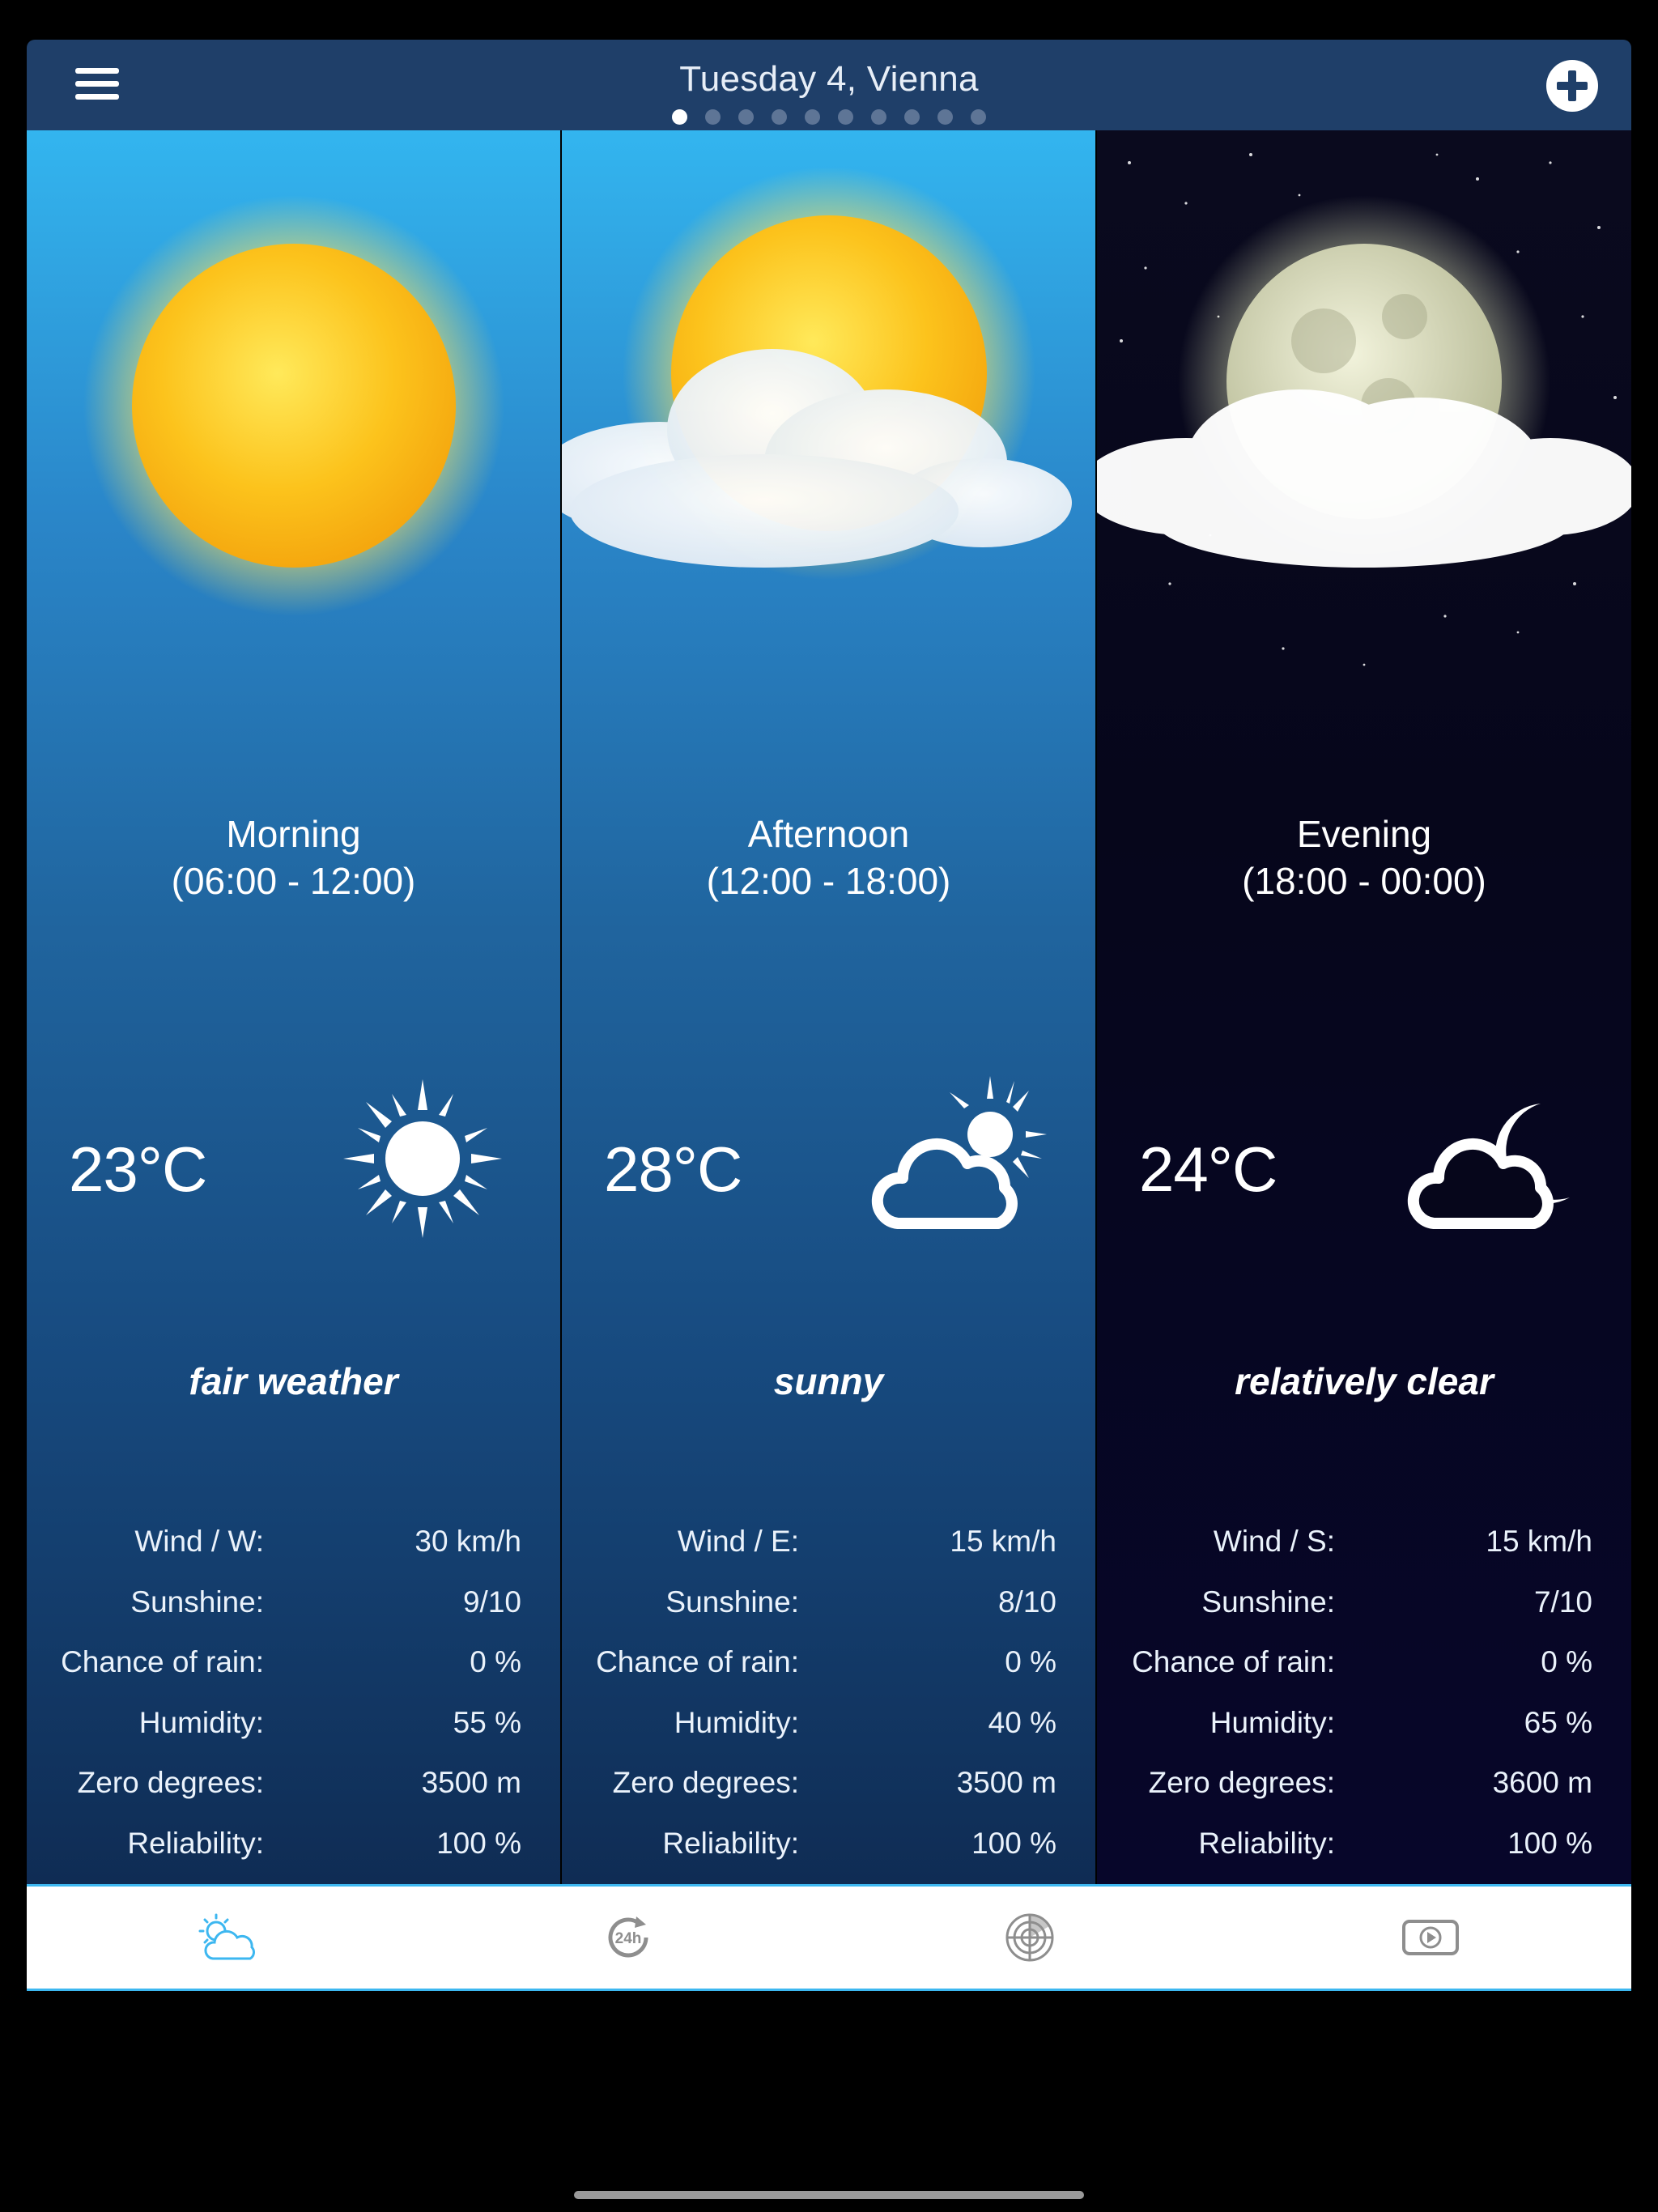 Image resolution: width=1658 pixels, height=2212 pixels. What do you see at coordinates (293, 406) in the screenshot?
I see `sun-illustration` at bounding box center [293, 406].